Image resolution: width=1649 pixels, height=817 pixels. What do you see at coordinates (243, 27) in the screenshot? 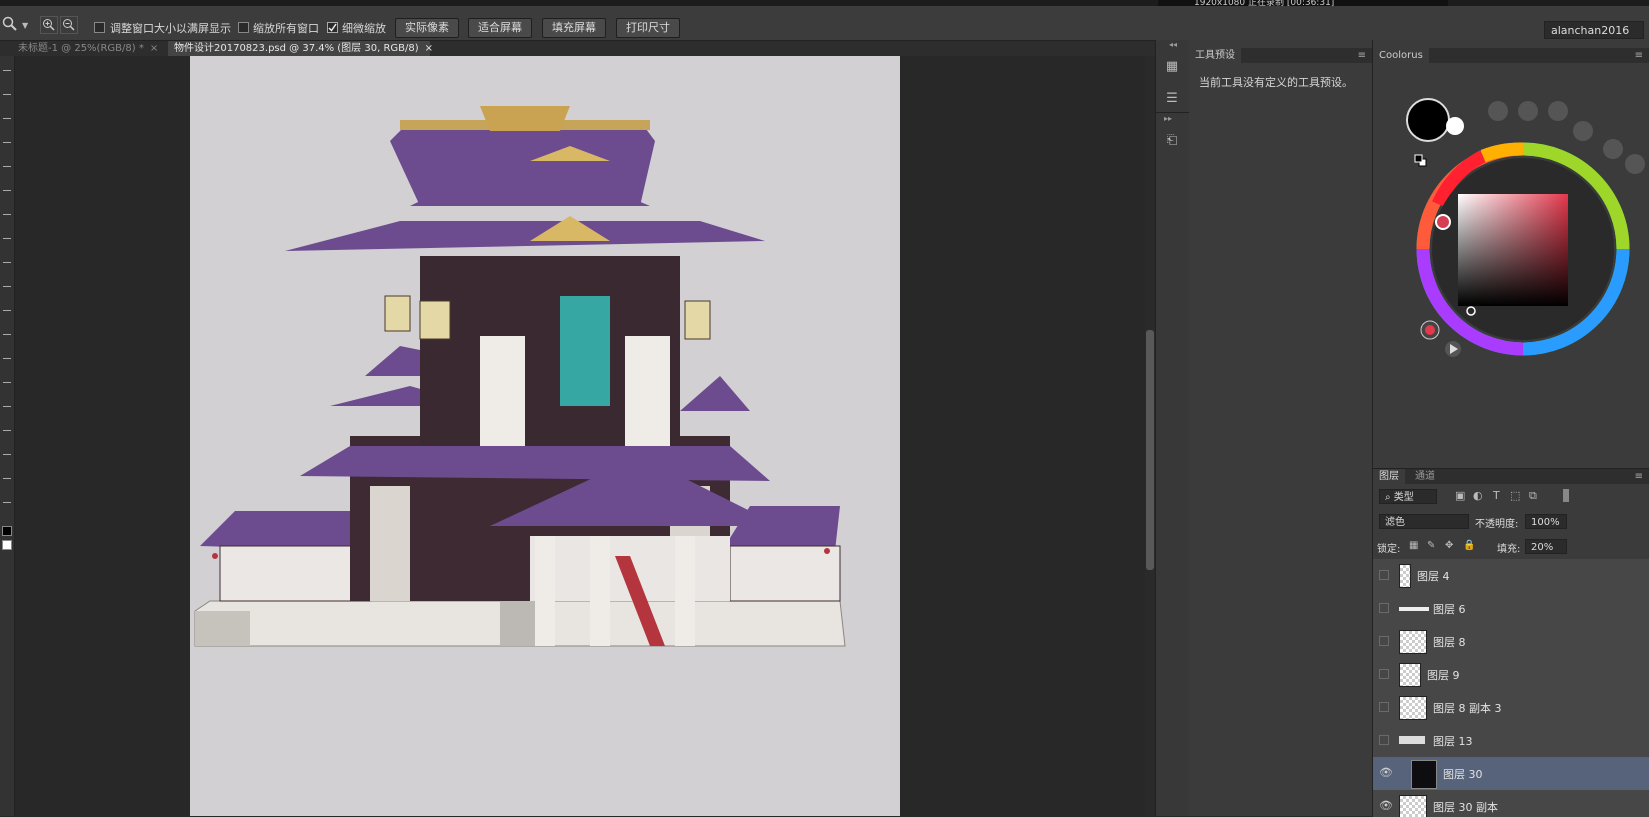
I see `zoom-all-checkbox` at bounding box center [243, 27].